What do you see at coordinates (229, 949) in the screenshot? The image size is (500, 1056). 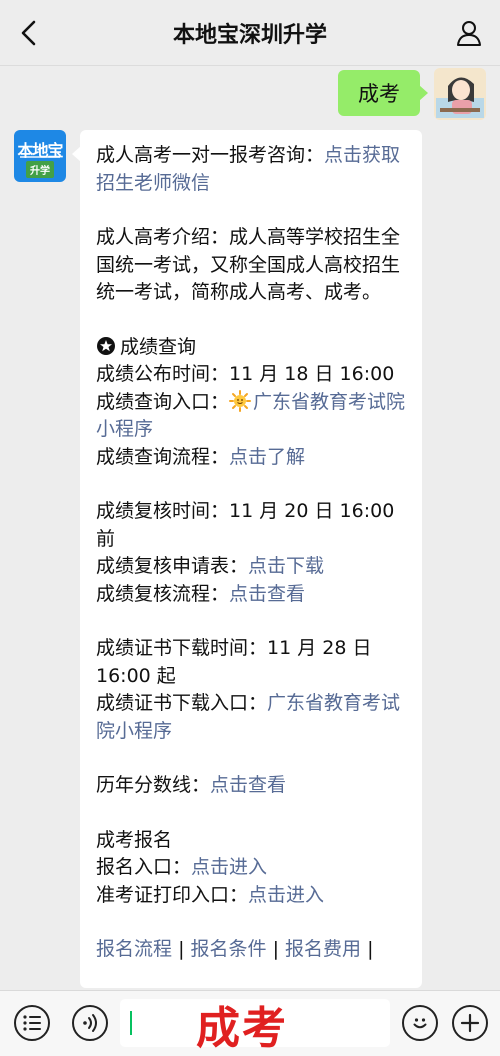 I see `registration-conditions-link: 报名条件` at bounding box center [229, 949].